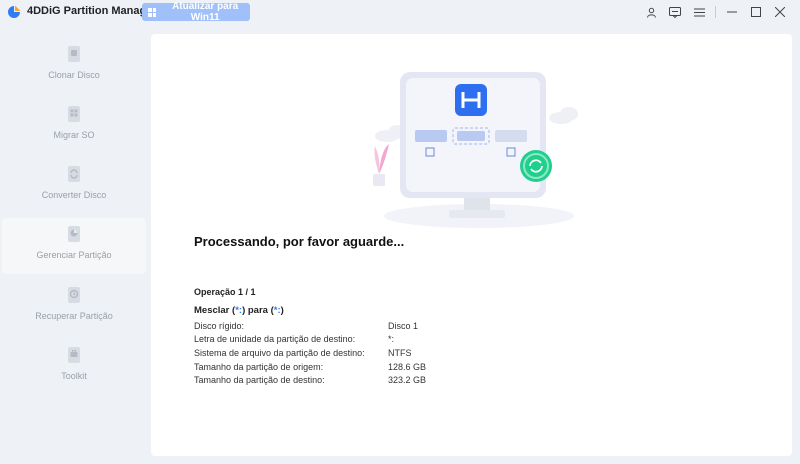 The height and width of the screenshot is (464, 800). What do you see at coordinates (74, 195) in the screenshot?
I see `sidebar-item-label: Converter Disco` at bounding box center [74, 195].